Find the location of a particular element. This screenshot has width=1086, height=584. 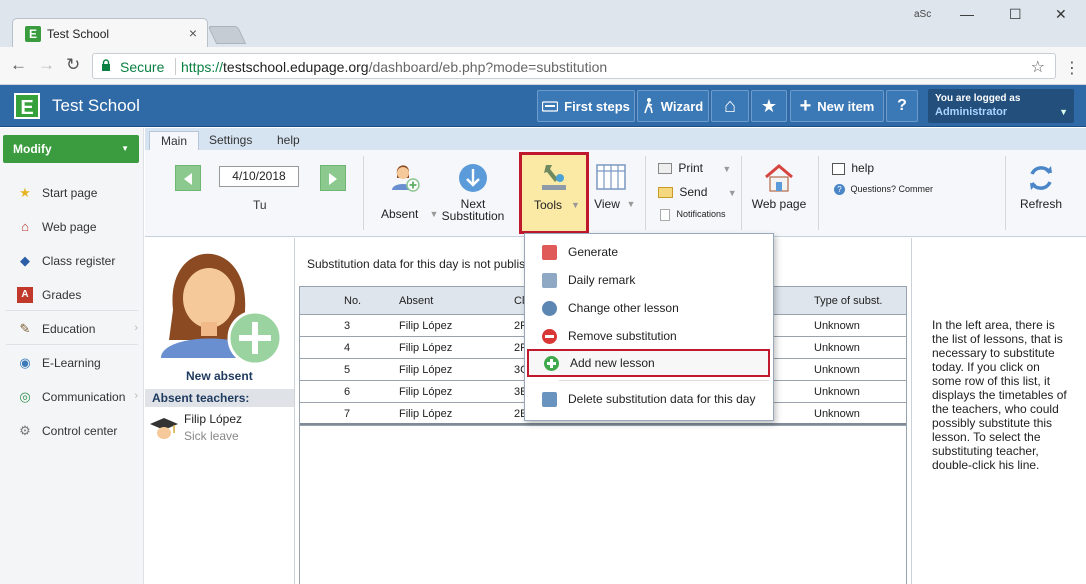

bookmark-star-icon: ☆ is located at coordinates (1038, 67).